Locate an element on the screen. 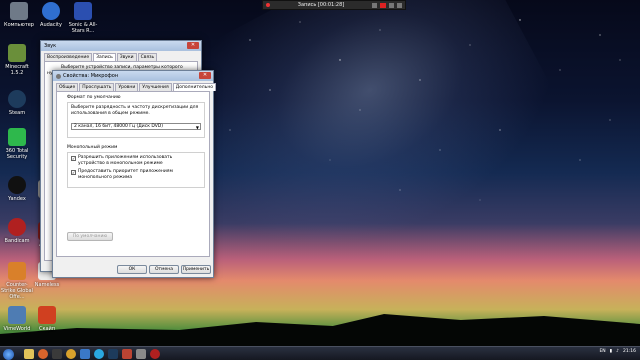  explorer-taskbar-icon is located at coordinates (29, 354).